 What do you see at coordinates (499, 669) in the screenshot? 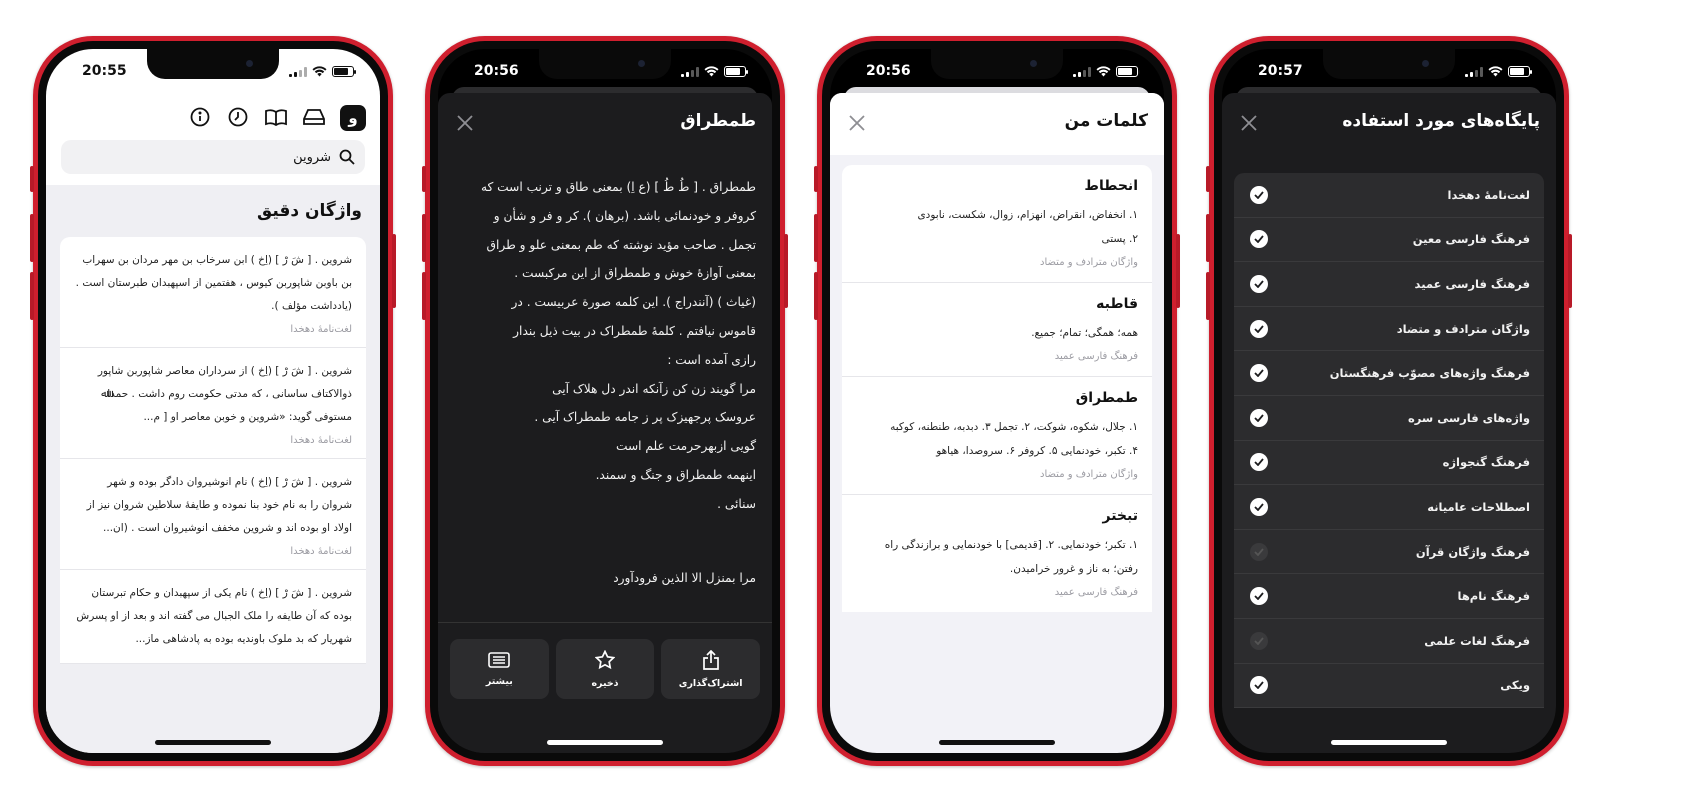
I see `more-button: بیشتر` at bounding box center [499, 669].